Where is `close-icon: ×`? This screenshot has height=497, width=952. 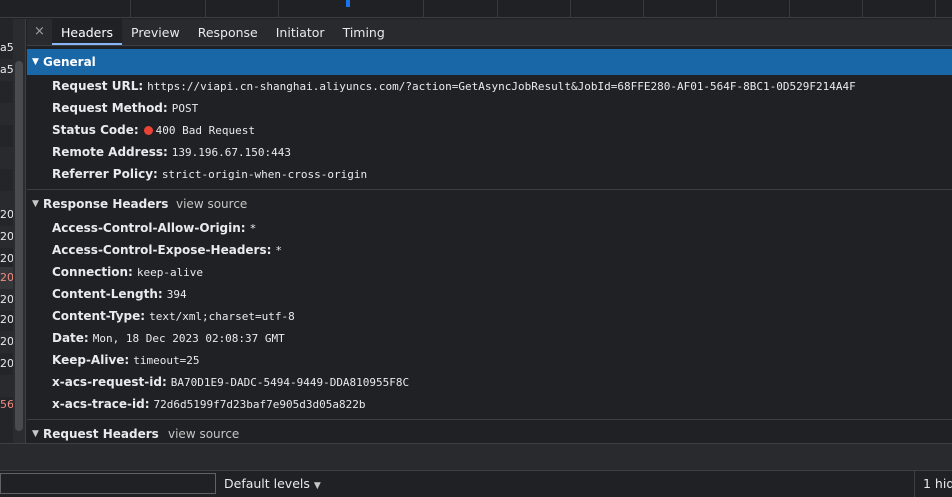 close-icon: × is located at coordinates (39, 32).